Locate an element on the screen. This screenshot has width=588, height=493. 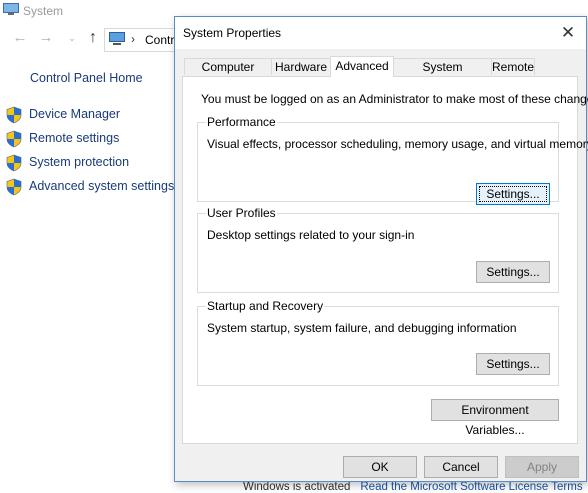
cancel-button: Cancel is located at coordinates (461, 467).